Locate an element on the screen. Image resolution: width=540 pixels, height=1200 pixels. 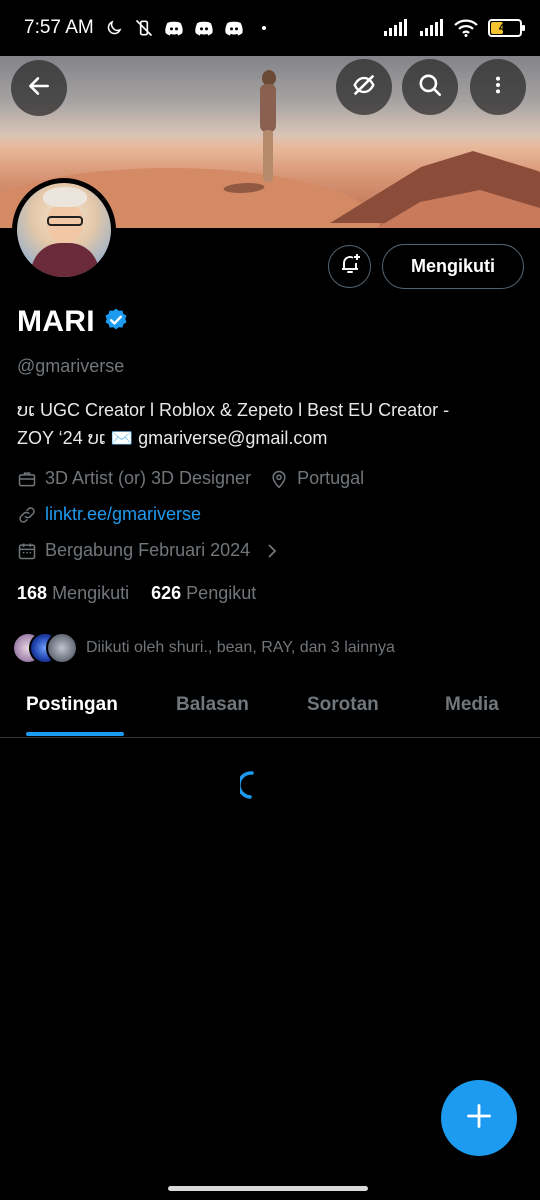
following-label: Mengikuti is located at coordinates (91, 593).